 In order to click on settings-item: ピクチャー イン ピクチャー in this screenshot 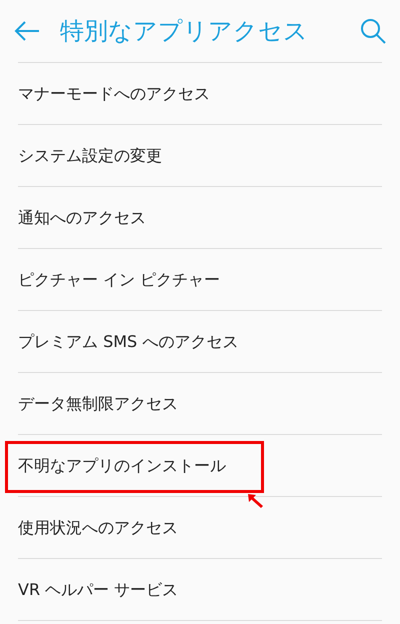, I will do `click(119, 280)`.